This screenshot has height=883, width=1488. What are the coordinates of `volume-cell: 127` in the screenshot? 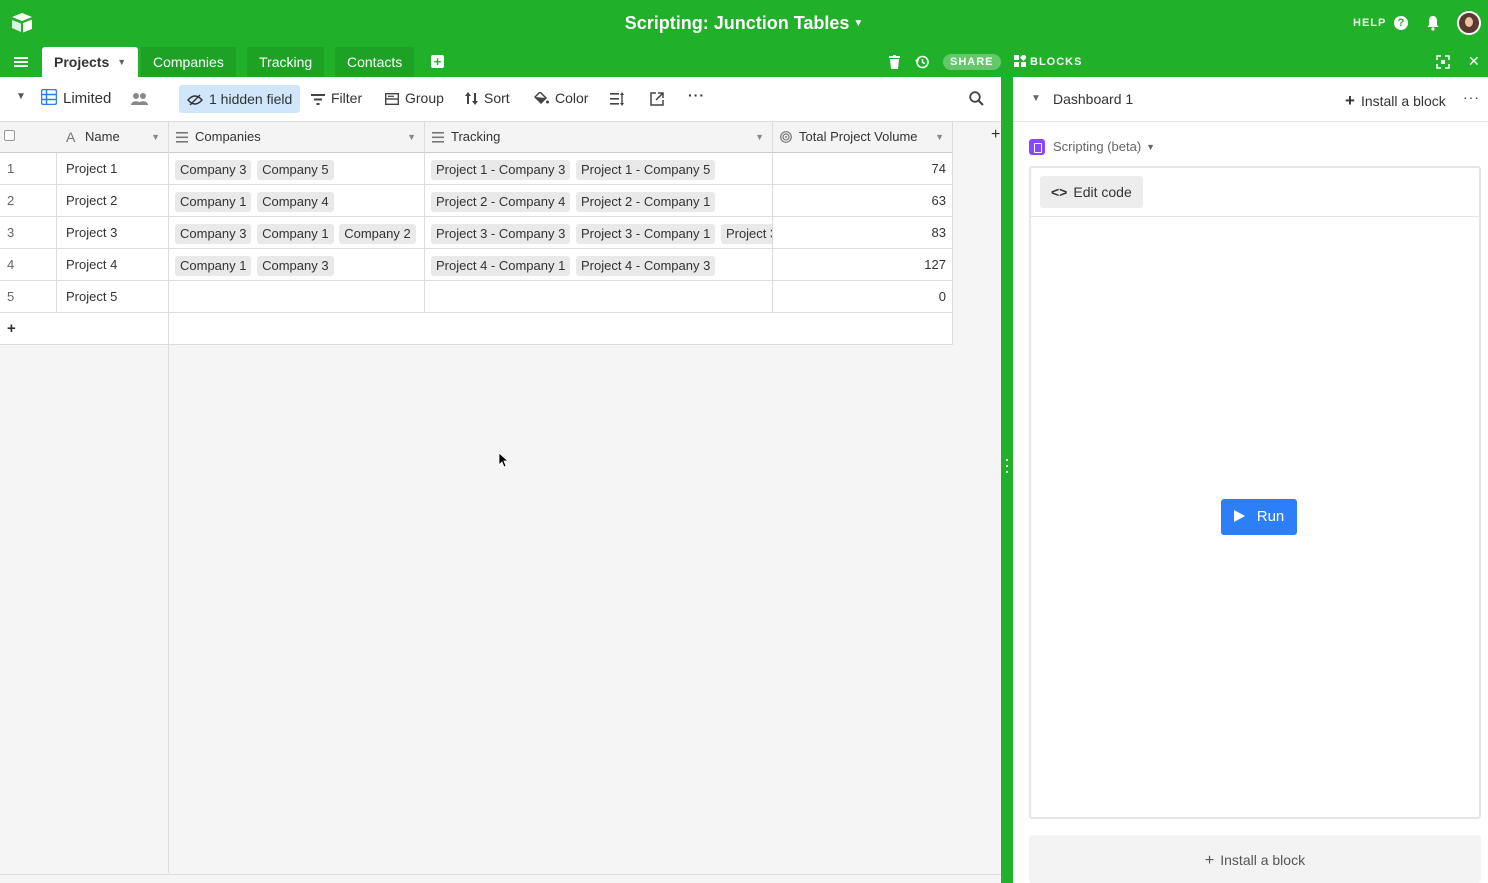 It's located at (863, 265).